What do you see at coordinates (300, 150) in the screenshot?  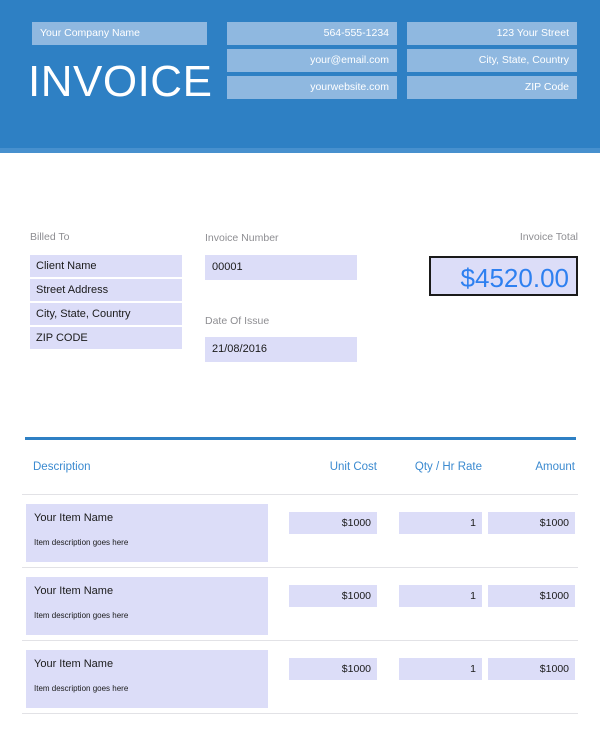 I see `header-underline` at bounding box center [300, 150].